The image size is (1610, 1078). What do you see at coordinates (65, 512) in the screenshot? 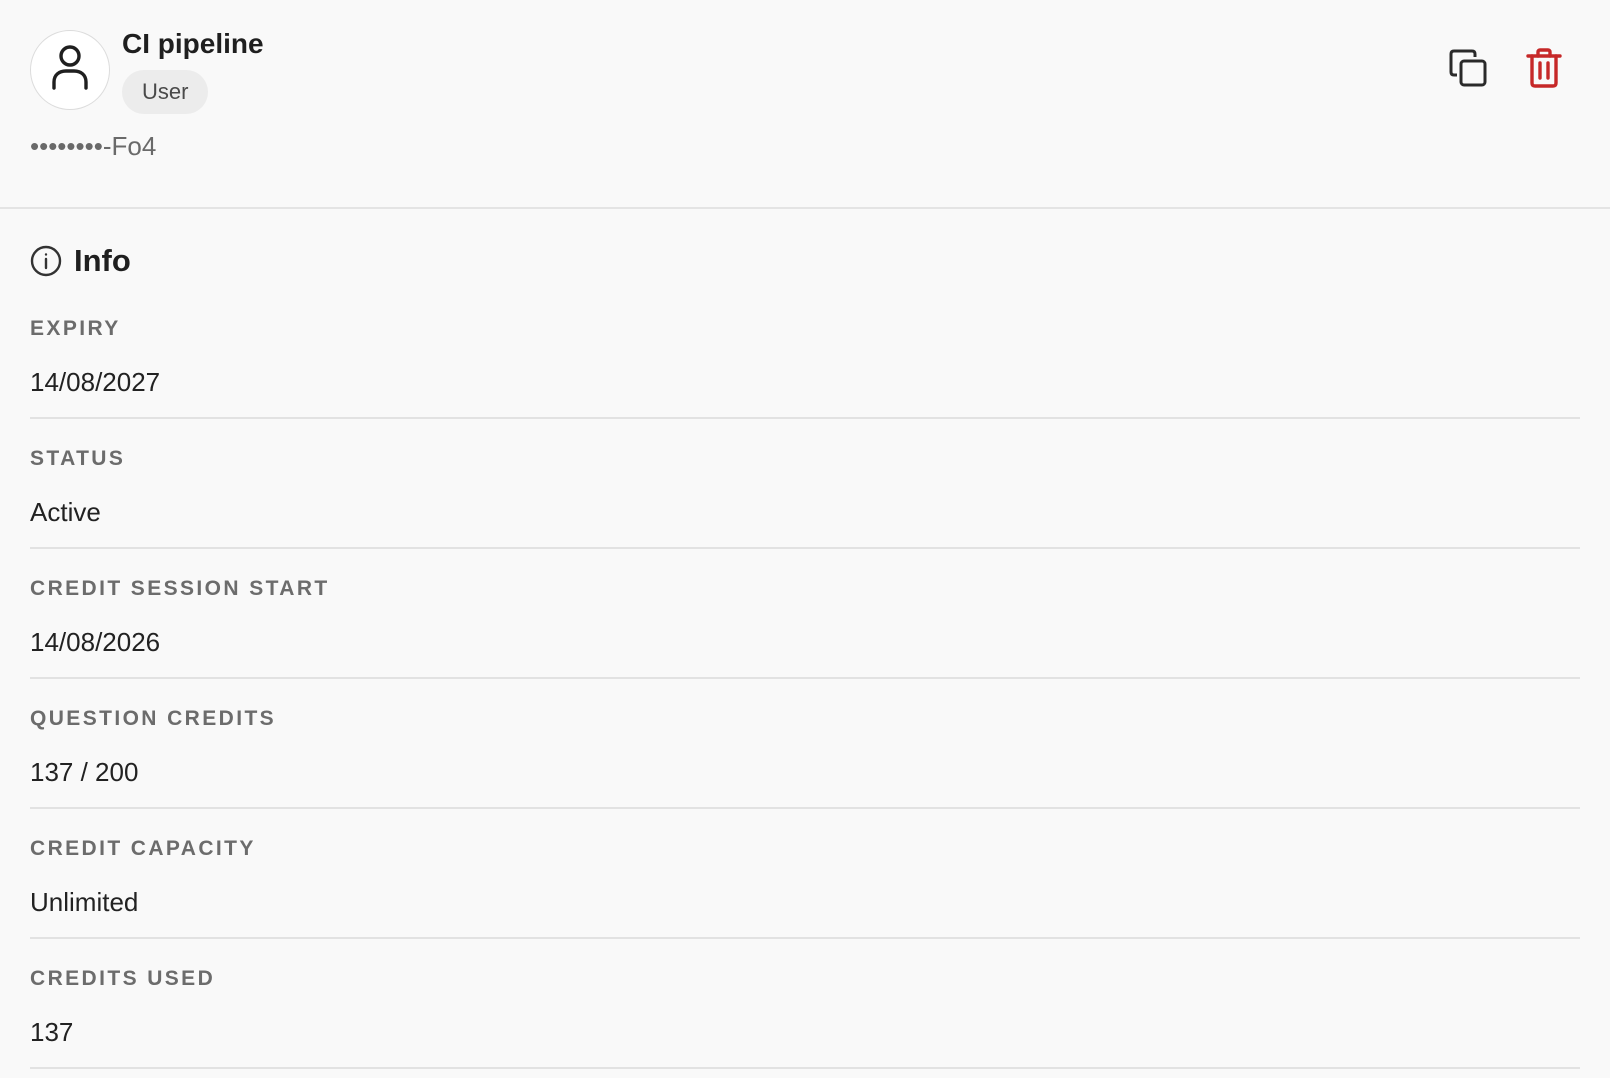
I see `field-value: Active` at bounding box center [65, 512].